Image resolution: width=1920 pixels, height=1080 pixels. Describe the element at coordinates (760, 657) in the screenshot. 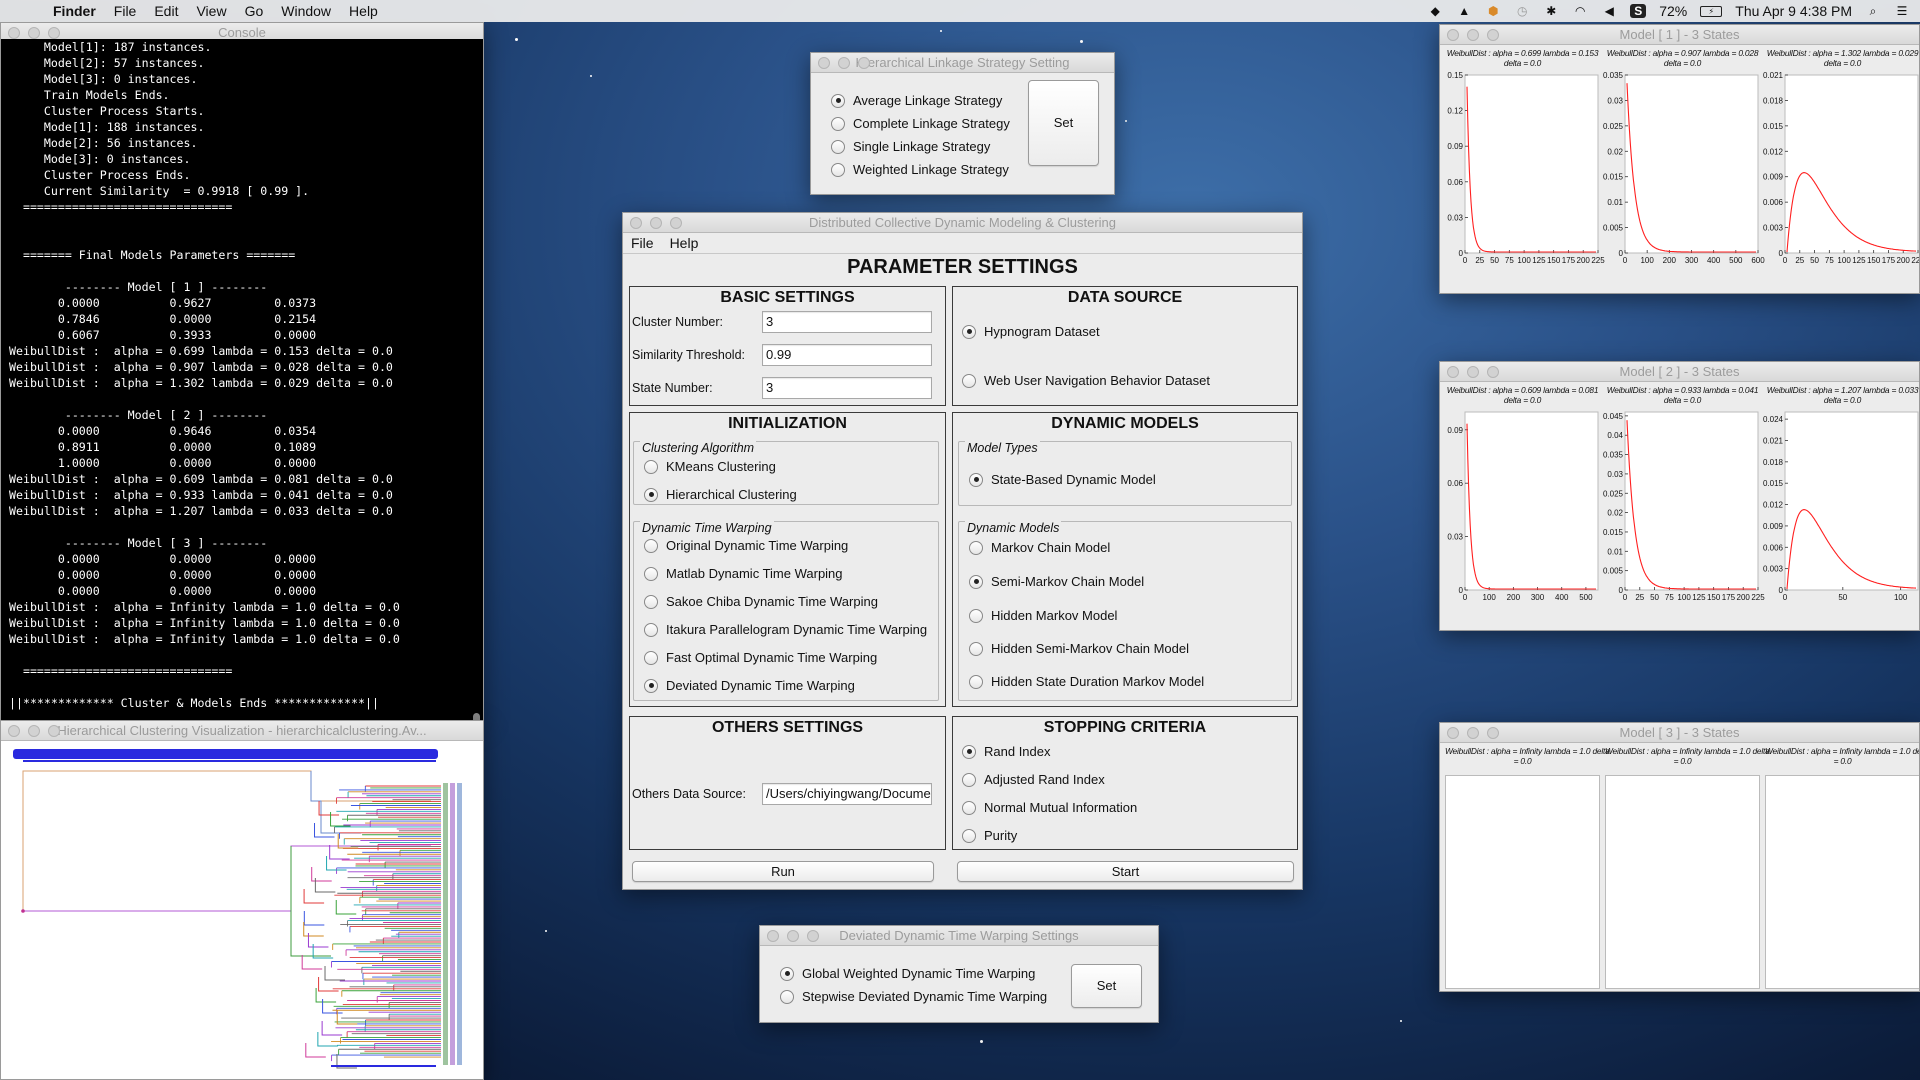

I see `radio-fast-optimal-dtw: Fast Optimal Dynamic Time Warping` at that location.